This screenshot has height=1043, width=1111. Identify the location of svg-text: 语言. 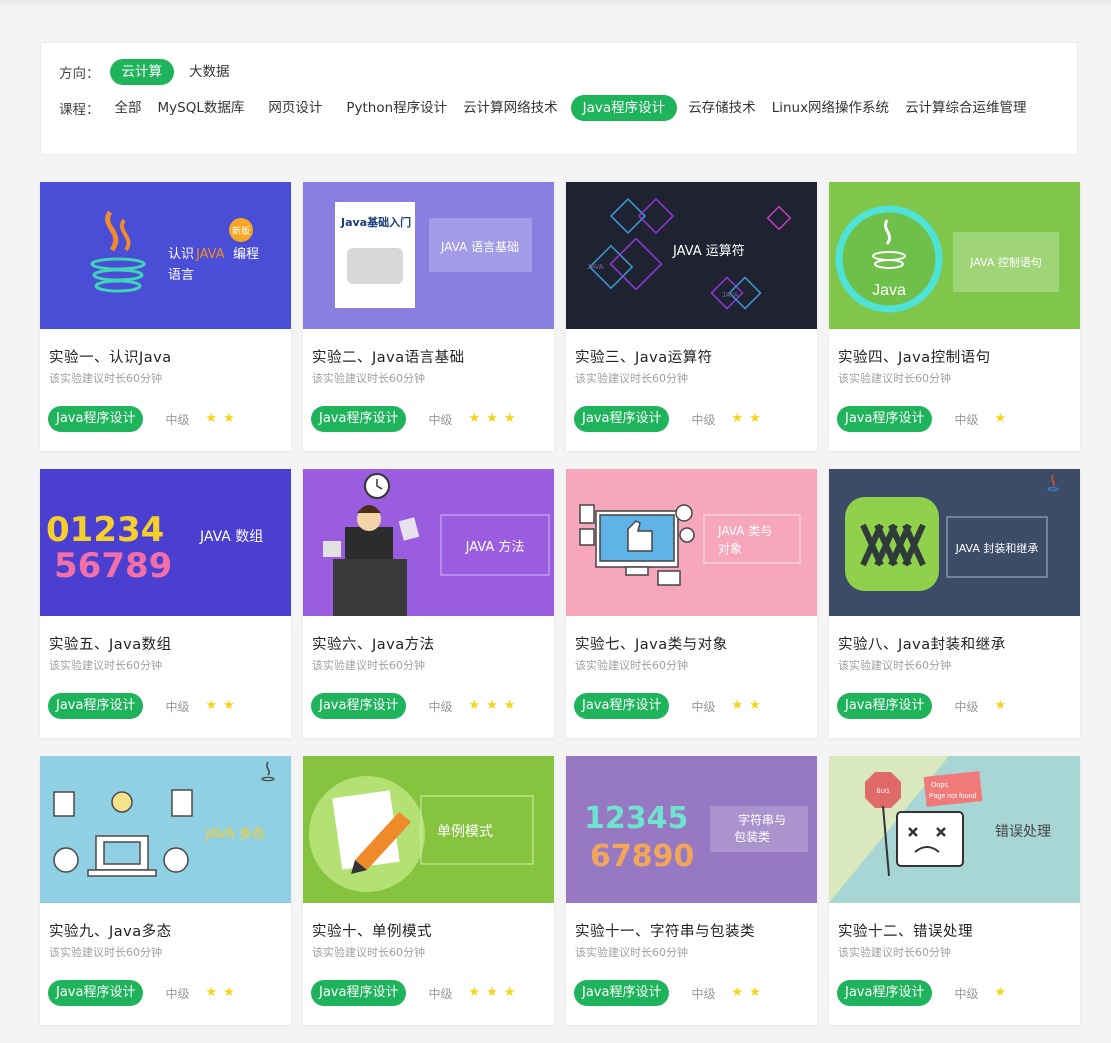
(181, 275).